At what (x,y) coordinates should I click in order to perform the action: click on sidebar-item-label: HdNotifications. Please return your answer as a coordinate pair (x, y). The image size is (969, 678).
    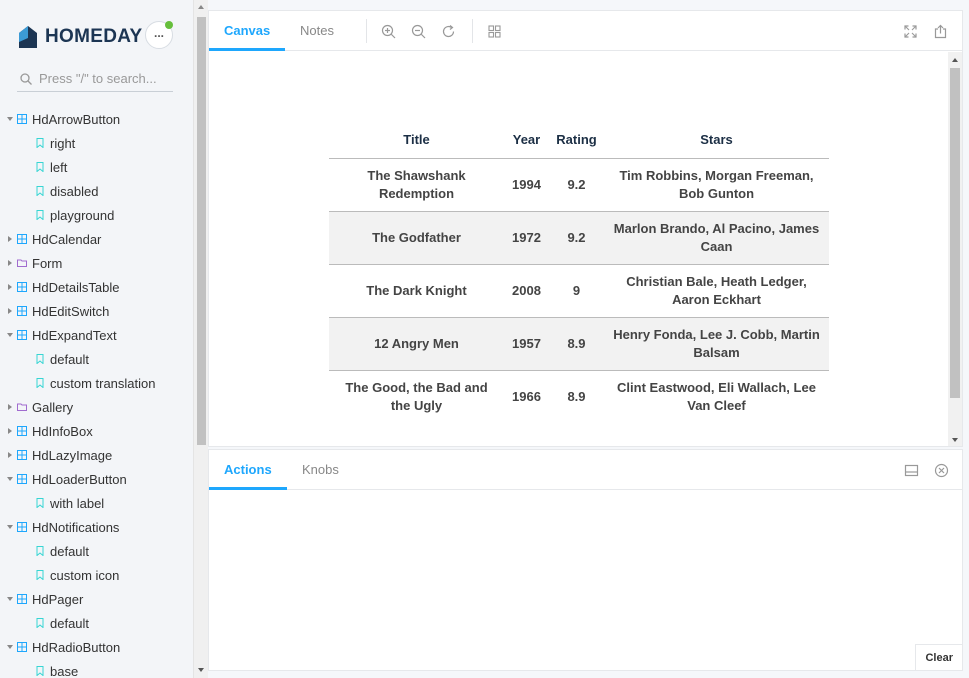
    Looking at the image, I should click on (76, 527).